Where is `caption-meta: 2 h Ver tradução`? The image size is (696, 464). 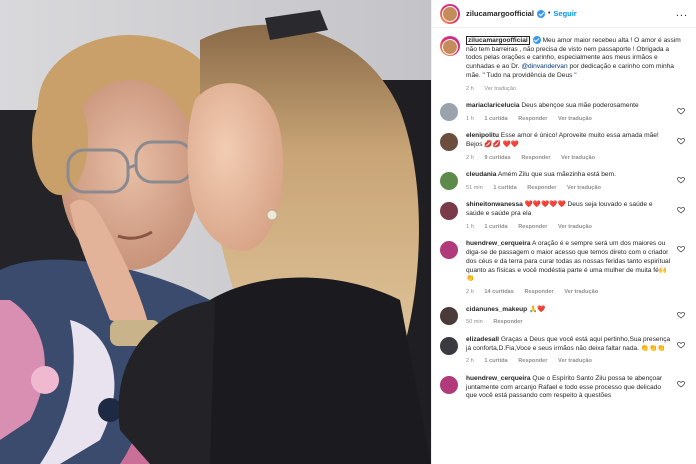 caption-meta: 2 h Ver tradução is located at coordinates (575, 89).